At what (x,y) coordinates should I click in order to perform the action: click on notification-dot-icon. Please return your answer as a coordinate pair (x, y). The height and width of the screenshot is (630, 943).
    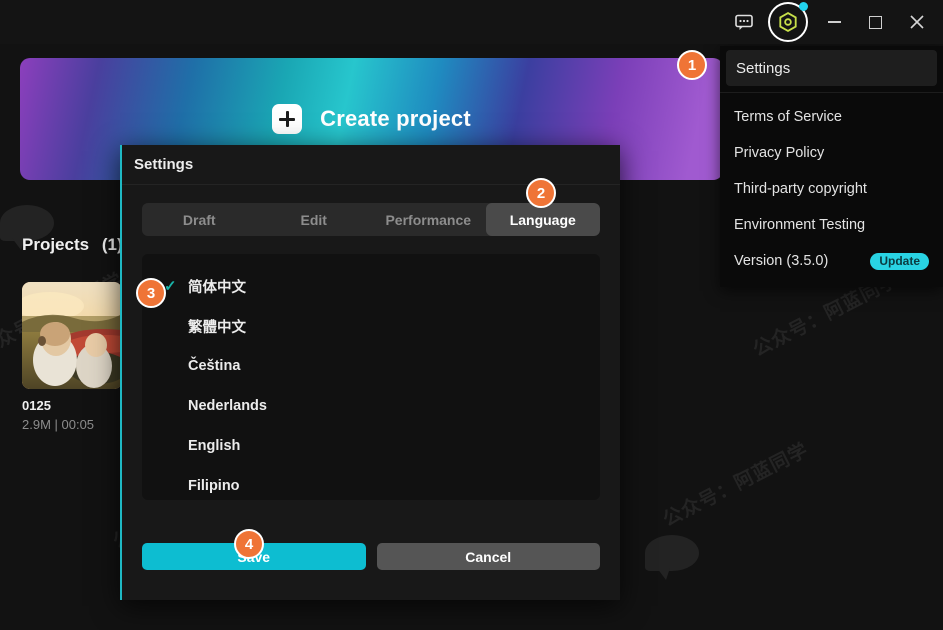
    Looking at the image, I should click on (803, 6).